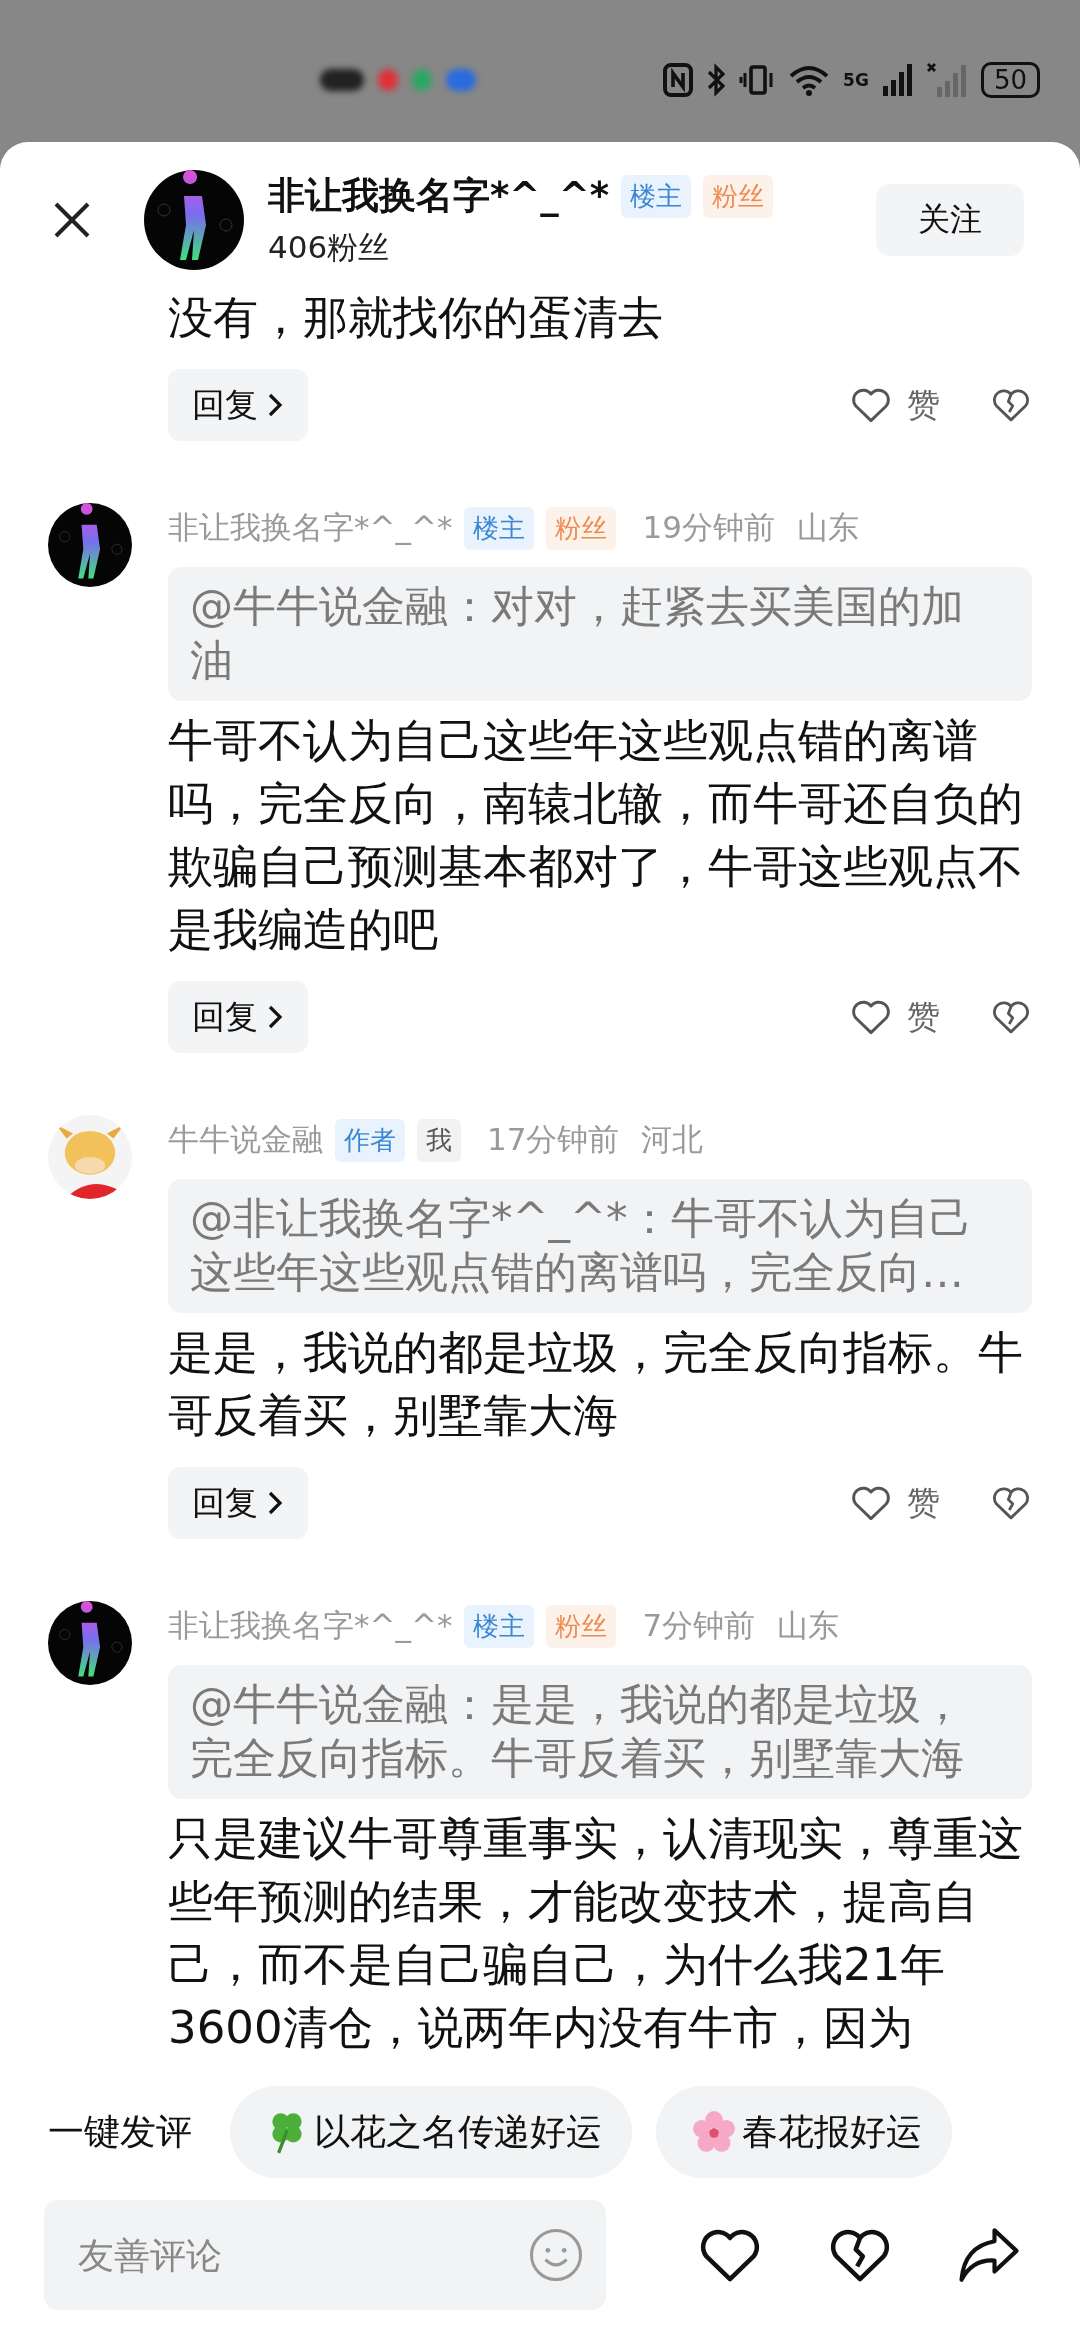 This screenshot has height=2340, width=1080. I want to click on vibrate-icon, so click(757, 80).